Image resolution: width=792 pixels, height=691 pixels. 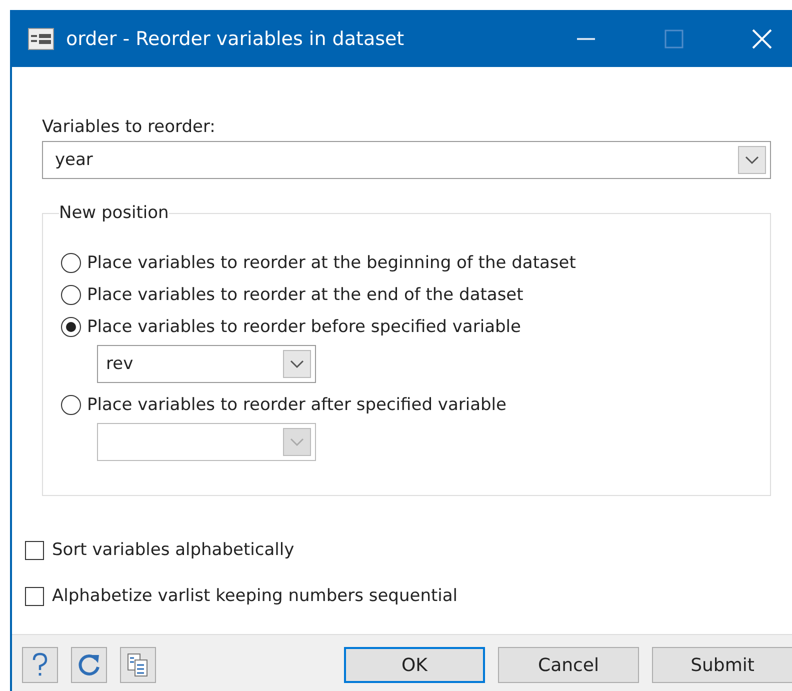 What do you see at coordinates (236, 39) in the screenshot?
I see `window-title: order - Reorder variables in dataset` at bounding box center [236, 39].